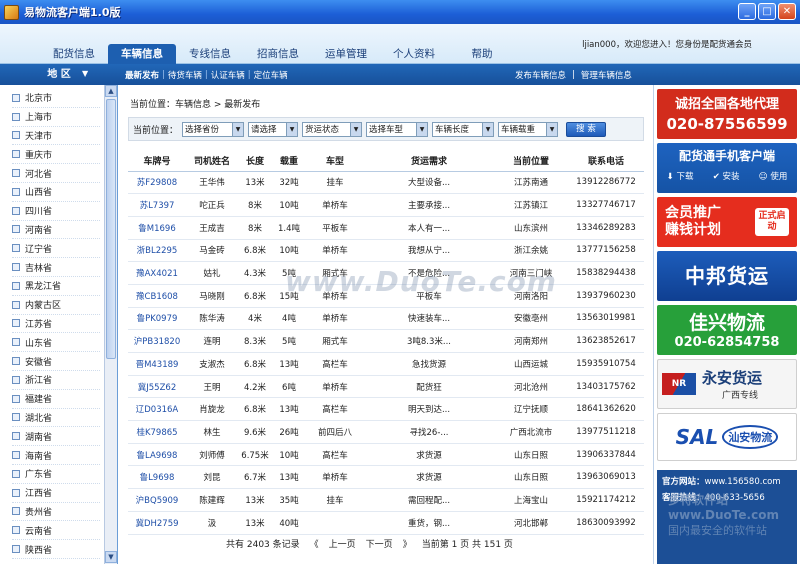 This screenshot has height=564, width=800. Describe the element at coordinates (386, 228) in the screenshot. I see `table-row: 鲁M1696 王成吉 8米 1.4吨 平板车 本人有一... 山东滨州 13346289283` at that location.